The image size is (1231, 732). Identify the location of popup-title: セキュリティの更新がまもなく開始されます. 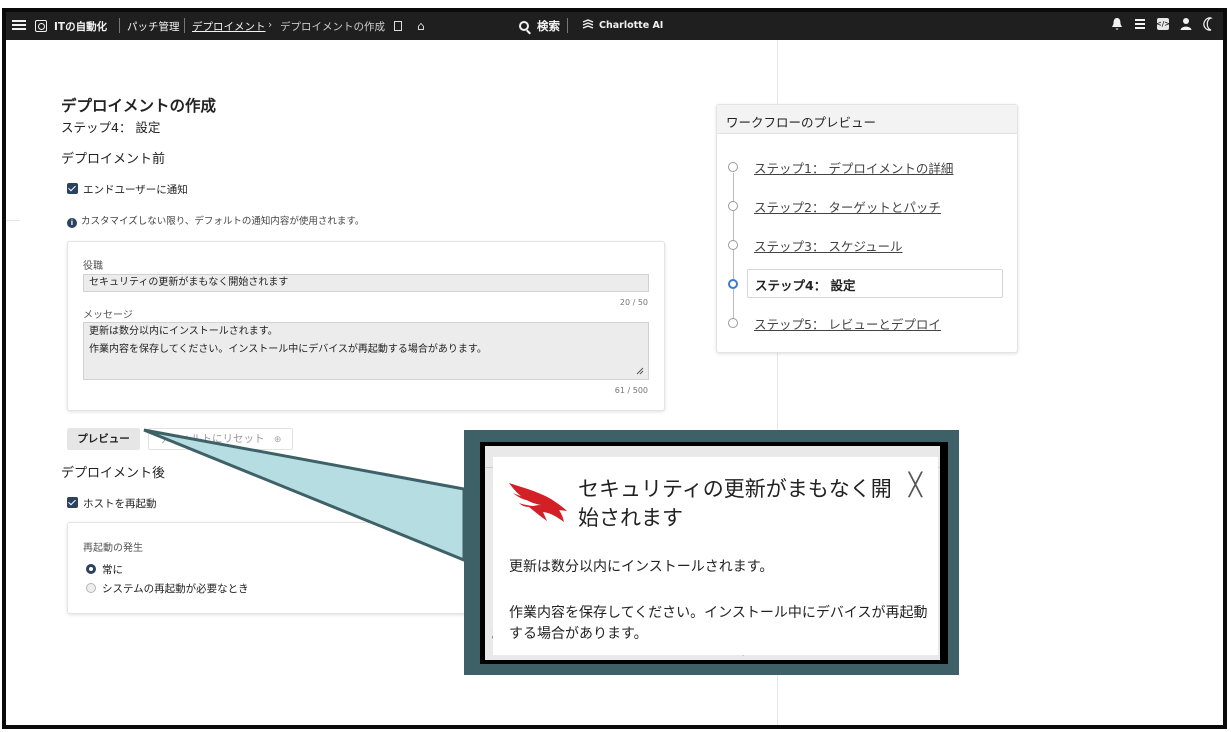
(735, 503).